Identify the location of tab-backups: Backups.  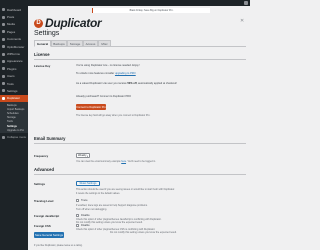
(59, 43).